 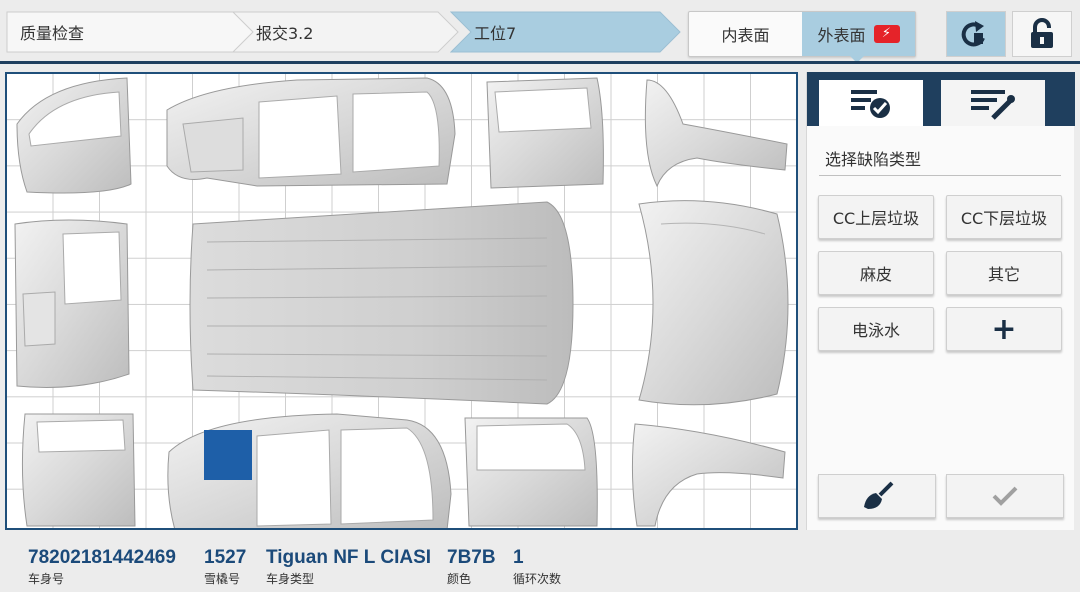 What do you see at coordinates (537, 579) in the screenshot?
I see `cycle-count-label: 循环次数` at bounding box center [537, 579].